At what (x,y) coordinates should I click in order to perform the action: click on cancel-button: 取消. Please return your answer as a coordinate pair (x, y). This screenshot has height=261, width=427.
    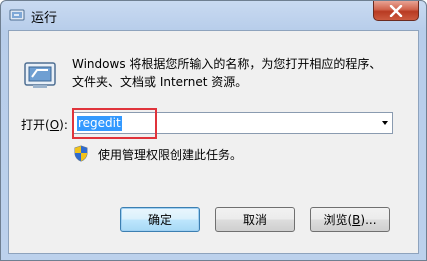
    Looking at the image, I should click on (255, 219).